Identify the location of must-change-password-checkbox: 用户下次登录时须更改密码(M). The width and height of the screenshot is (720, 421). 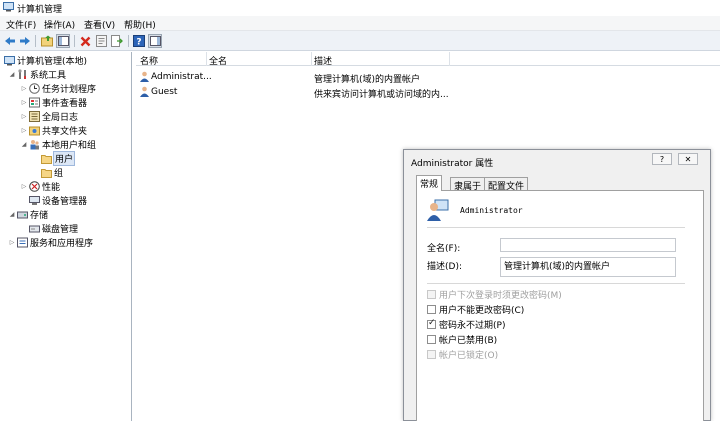
(494, 294).